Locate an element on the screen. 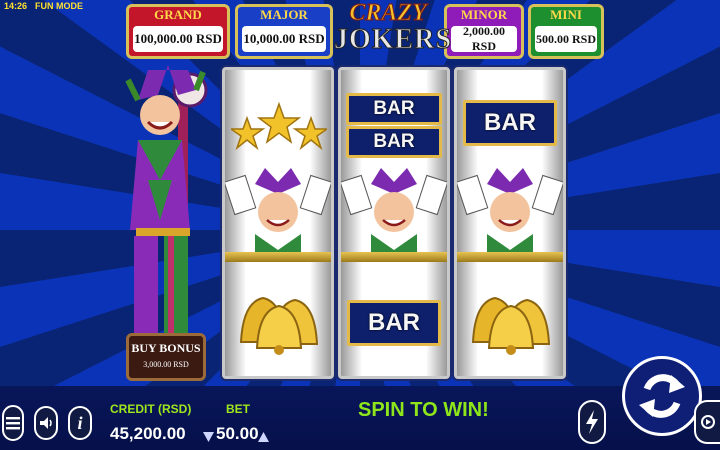 Image resolution: width=720 pixels, height=450 pixels. jackpot-grand-label: GRAND is located at coordinates (178, 14).